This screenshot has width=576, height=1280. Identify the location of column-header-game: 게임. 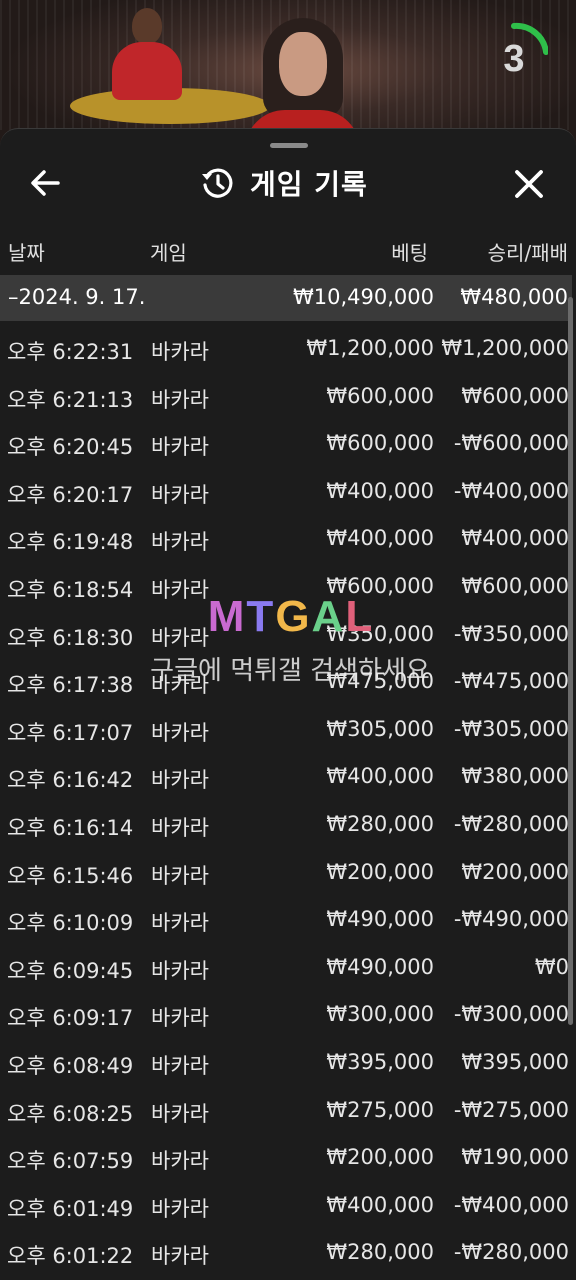
(168, 253).